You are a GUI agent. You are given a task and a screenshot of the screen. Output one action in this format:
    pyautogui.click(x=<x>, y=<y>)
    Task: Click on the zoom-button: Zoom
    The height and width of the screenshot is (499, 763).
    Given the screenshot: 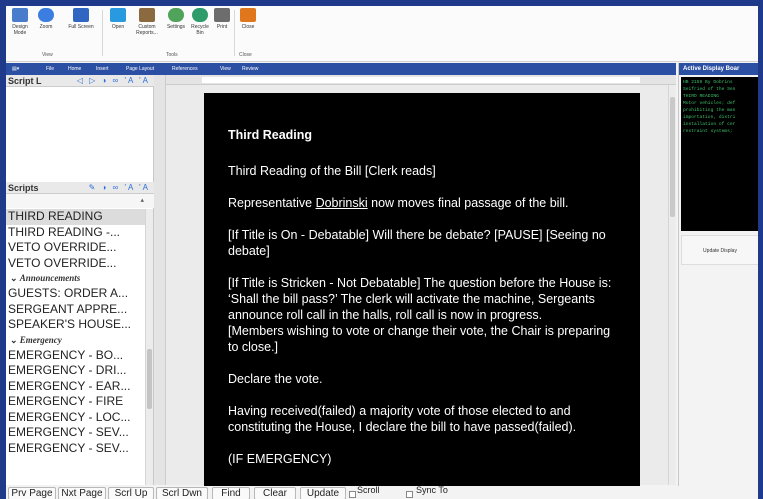 What is the action you would take?
    pyautogui.click(x=46, y=19)
    